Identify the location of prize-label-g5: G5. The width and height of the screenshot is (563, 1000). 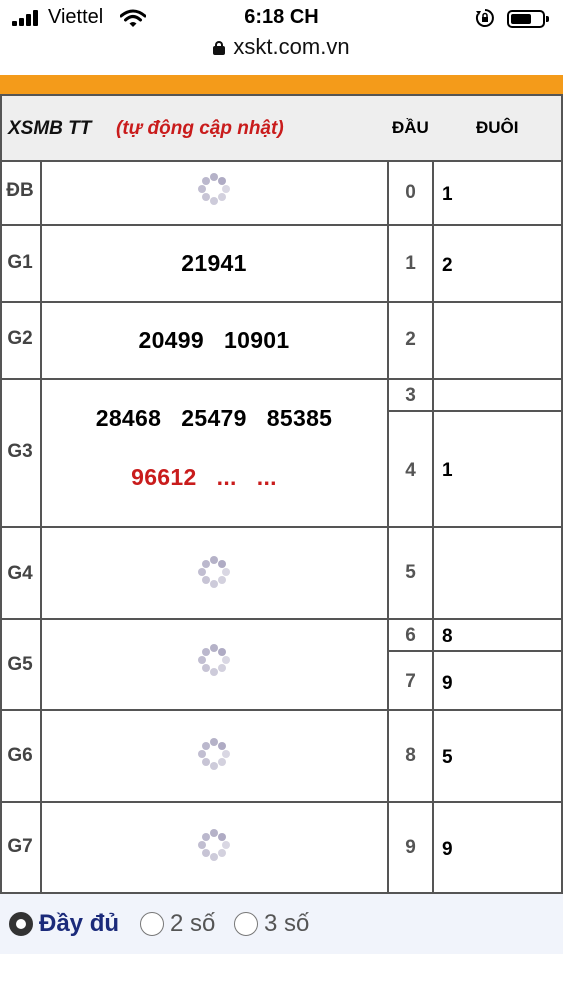
(20, 664).